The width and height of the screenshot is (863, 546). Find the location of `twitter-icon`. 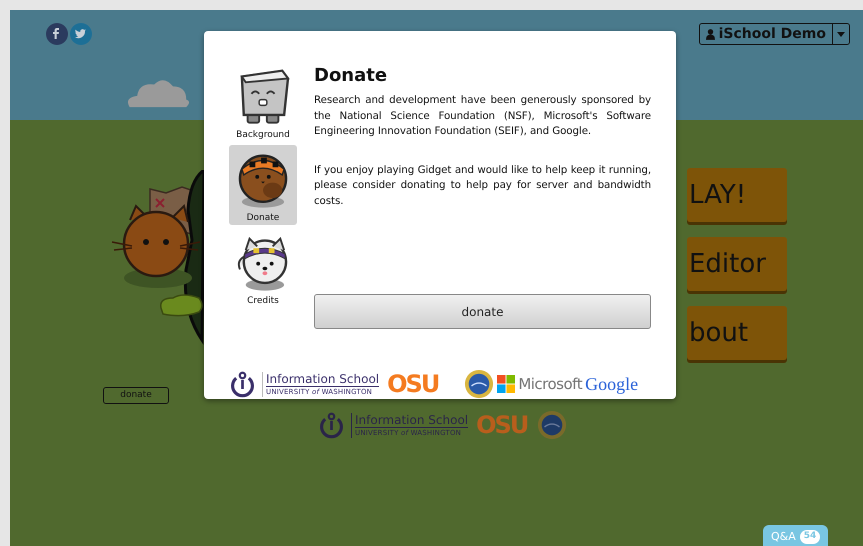

twitter-icon is located at coordinates (81, 34).